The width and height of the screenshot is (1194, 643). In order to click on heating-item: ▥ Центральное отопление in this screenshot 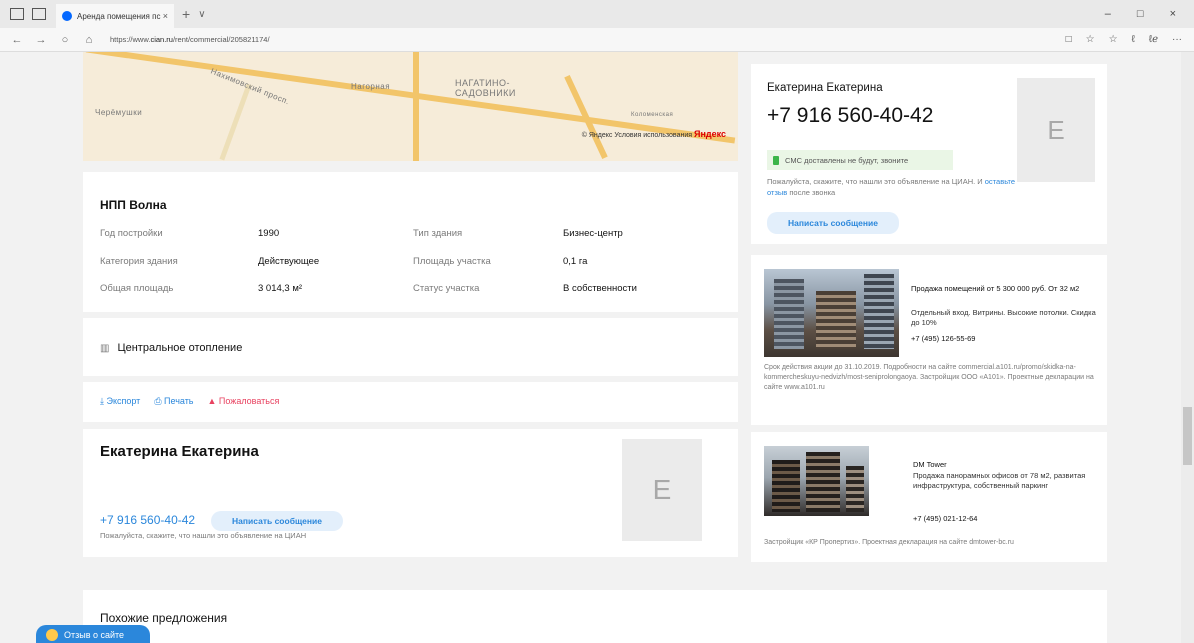, I will do `click(171, 348)`.